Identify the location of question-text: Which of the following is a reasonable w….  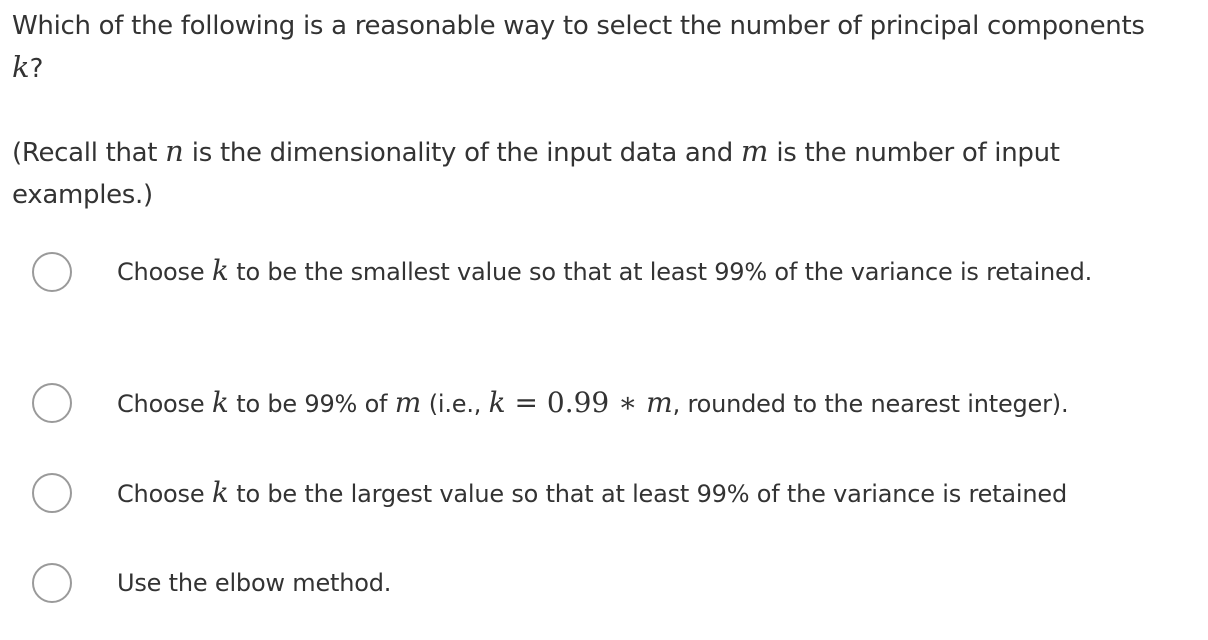
(604, 48).